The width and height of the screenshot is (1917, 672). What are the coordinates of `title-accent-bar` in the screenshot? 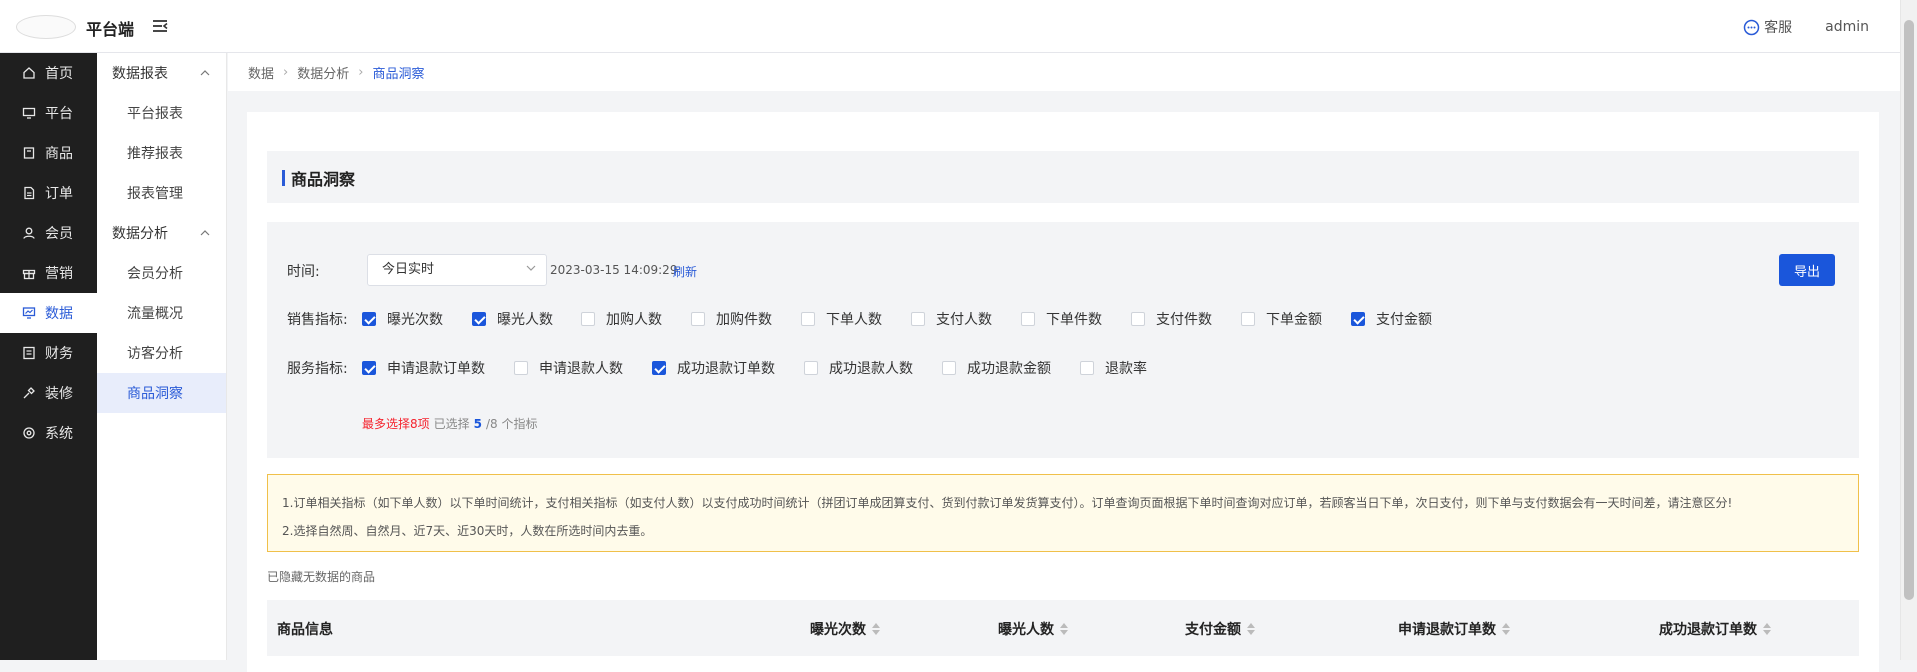 It's located at (283, 178).